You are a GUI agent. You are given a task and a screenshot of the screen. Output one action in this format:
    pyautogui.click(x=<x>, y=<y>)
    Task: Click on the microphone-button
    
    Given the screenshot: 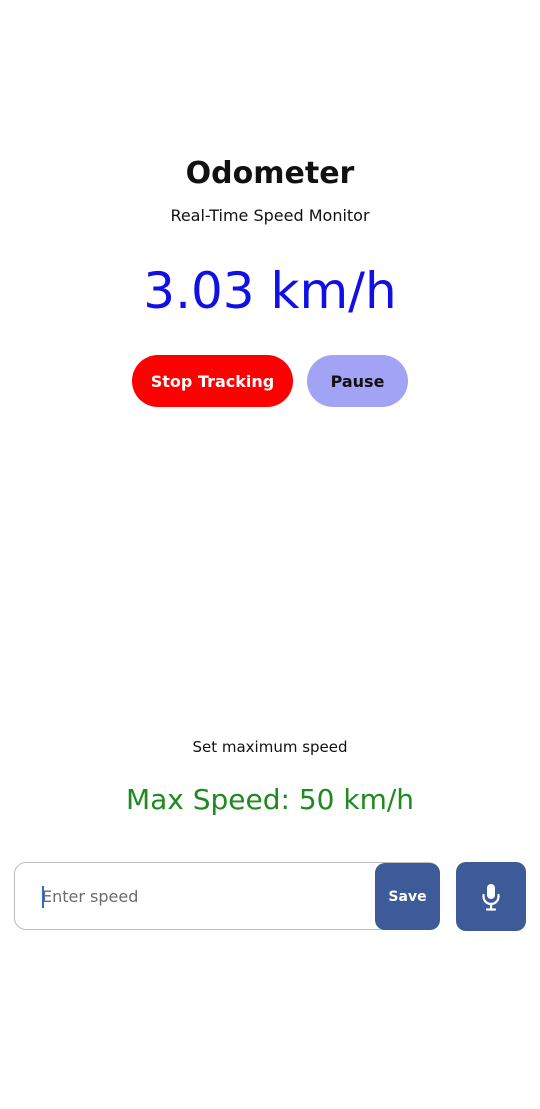 What is the action you would take?
    pyautogui.click(x=491, y=896)
    